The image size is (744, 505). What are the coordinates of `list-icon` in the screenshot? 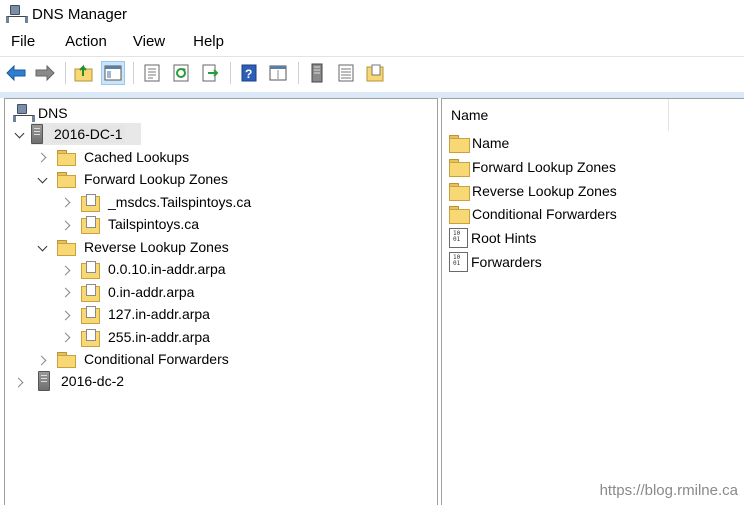 It's located at (346, 73).